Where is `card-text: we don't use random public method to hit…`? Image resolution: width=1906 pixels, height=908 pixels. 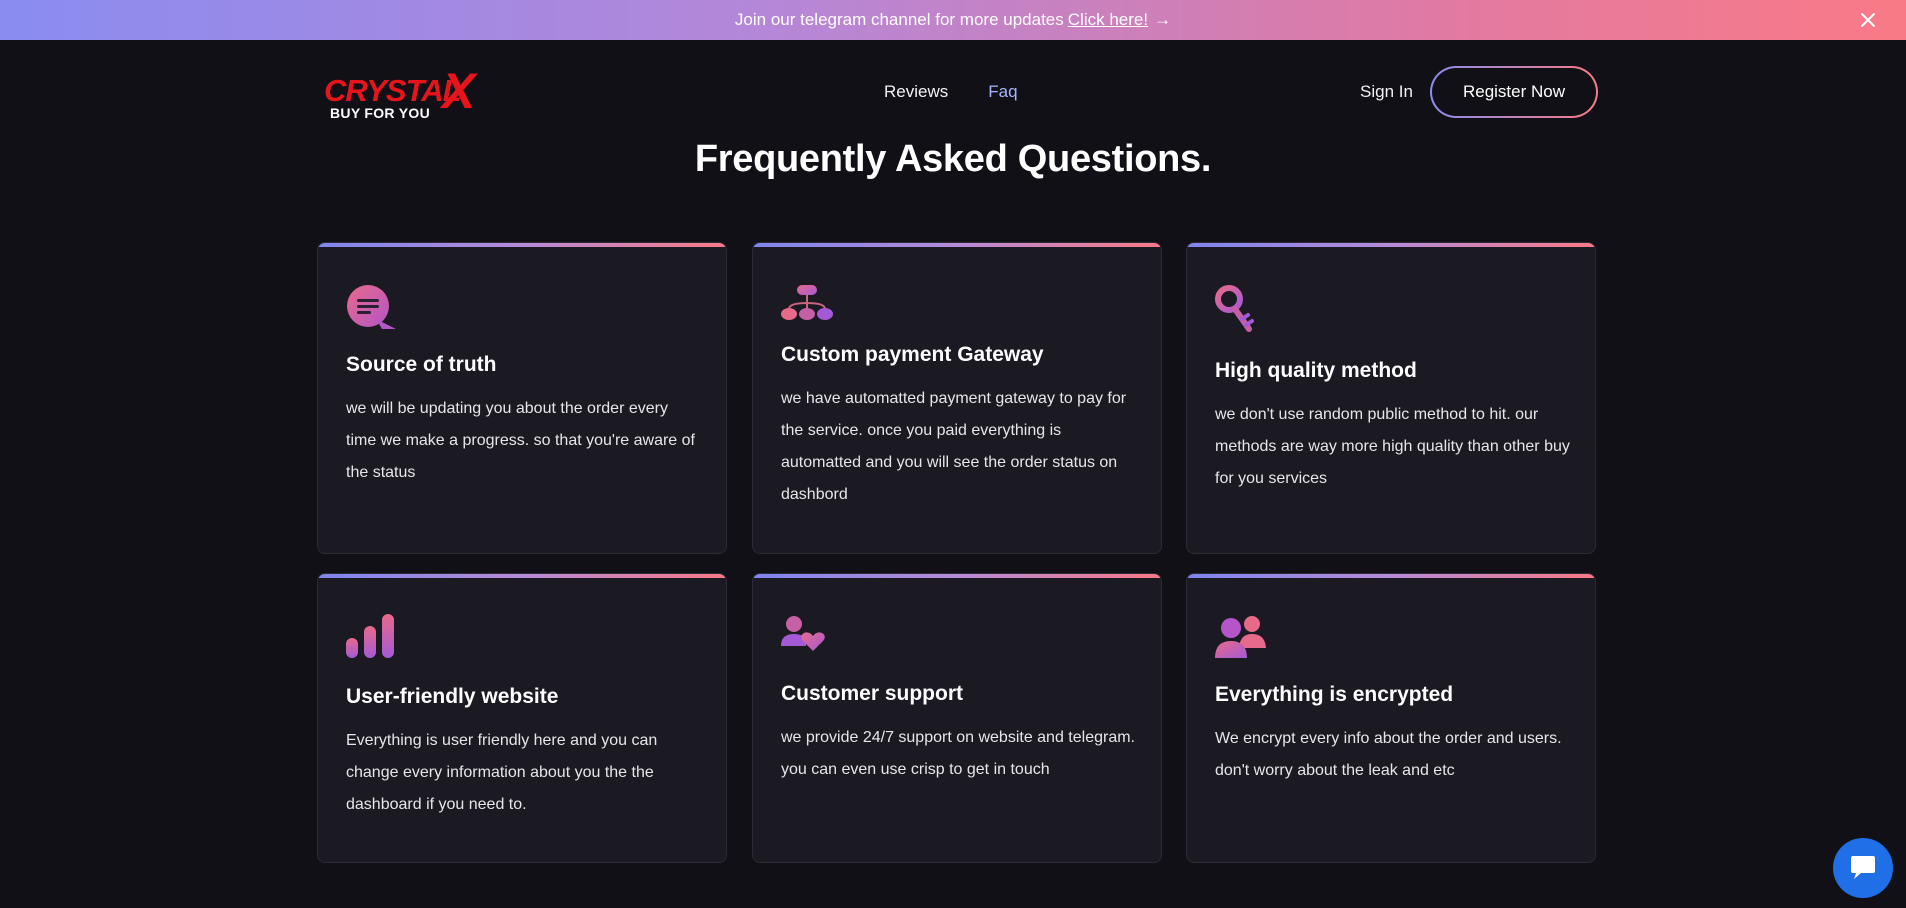 card-text: we don't use random public method to hit… is located at coordinates (1392, 446).